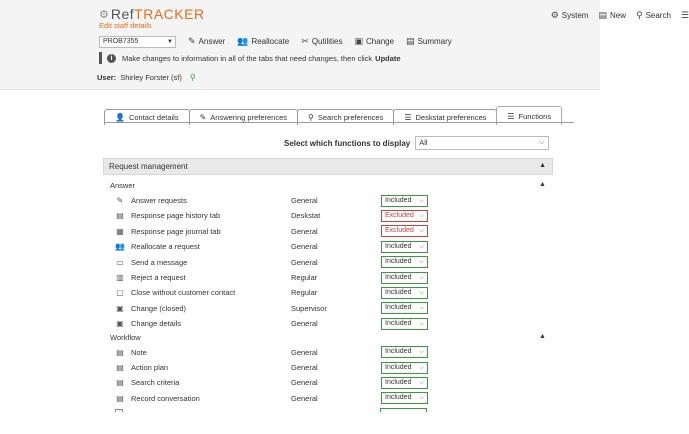  Describe the element at coordinates (482, 143) in the screenshot. I see `function-filter-select: All ⌵` at that location.